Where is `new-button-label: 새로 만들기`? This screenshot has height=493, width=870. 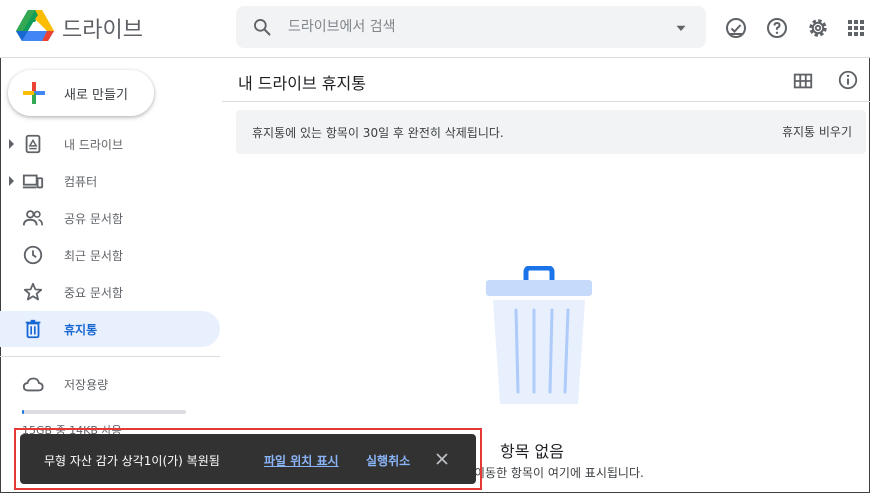
new-button-label: 새로 만들기 is located at coordinates (96, 95).